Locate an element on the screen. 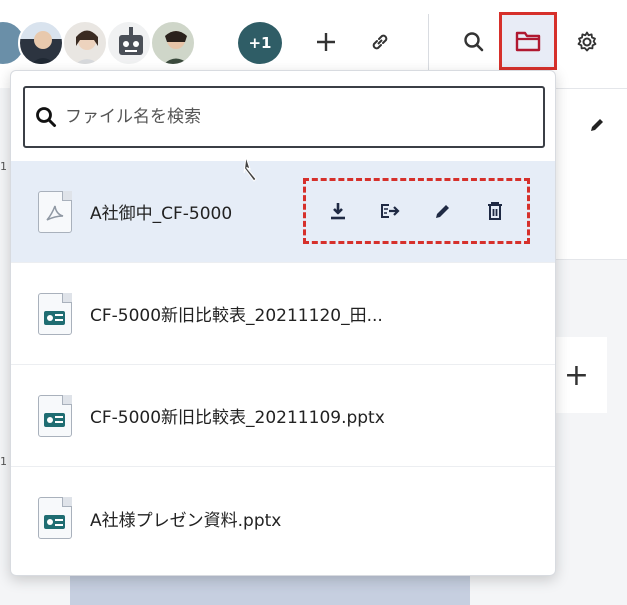 This screenshot has width=627, height=605. rename-button is located at coordinates (443, 211).